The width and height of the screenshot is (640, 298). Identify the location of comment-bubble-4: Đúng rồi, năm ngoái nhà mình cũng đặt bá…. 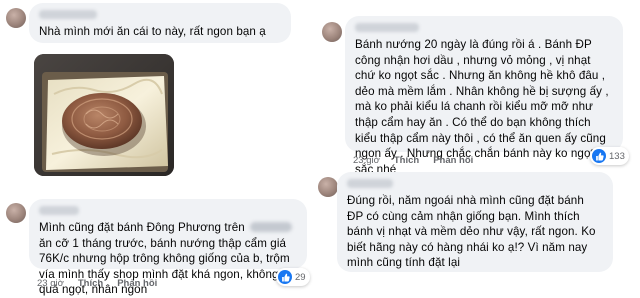
(475, 222).